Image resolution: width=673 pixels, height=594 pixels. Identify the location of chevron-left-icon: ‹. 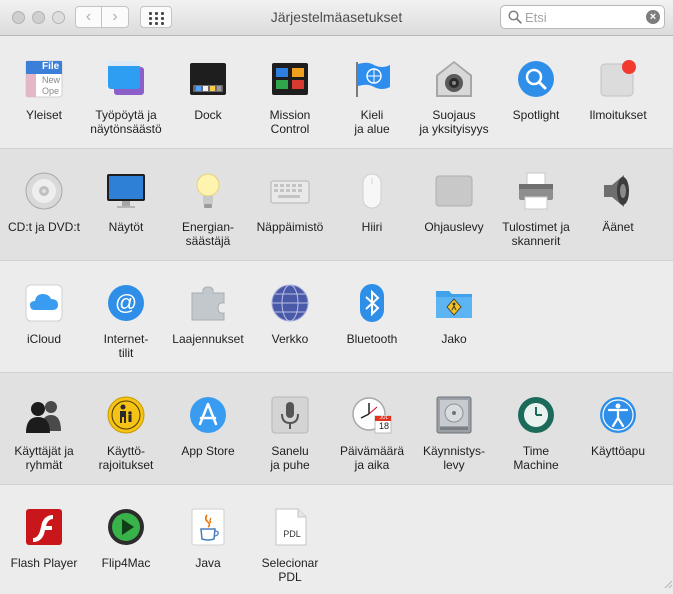
(88, 16).